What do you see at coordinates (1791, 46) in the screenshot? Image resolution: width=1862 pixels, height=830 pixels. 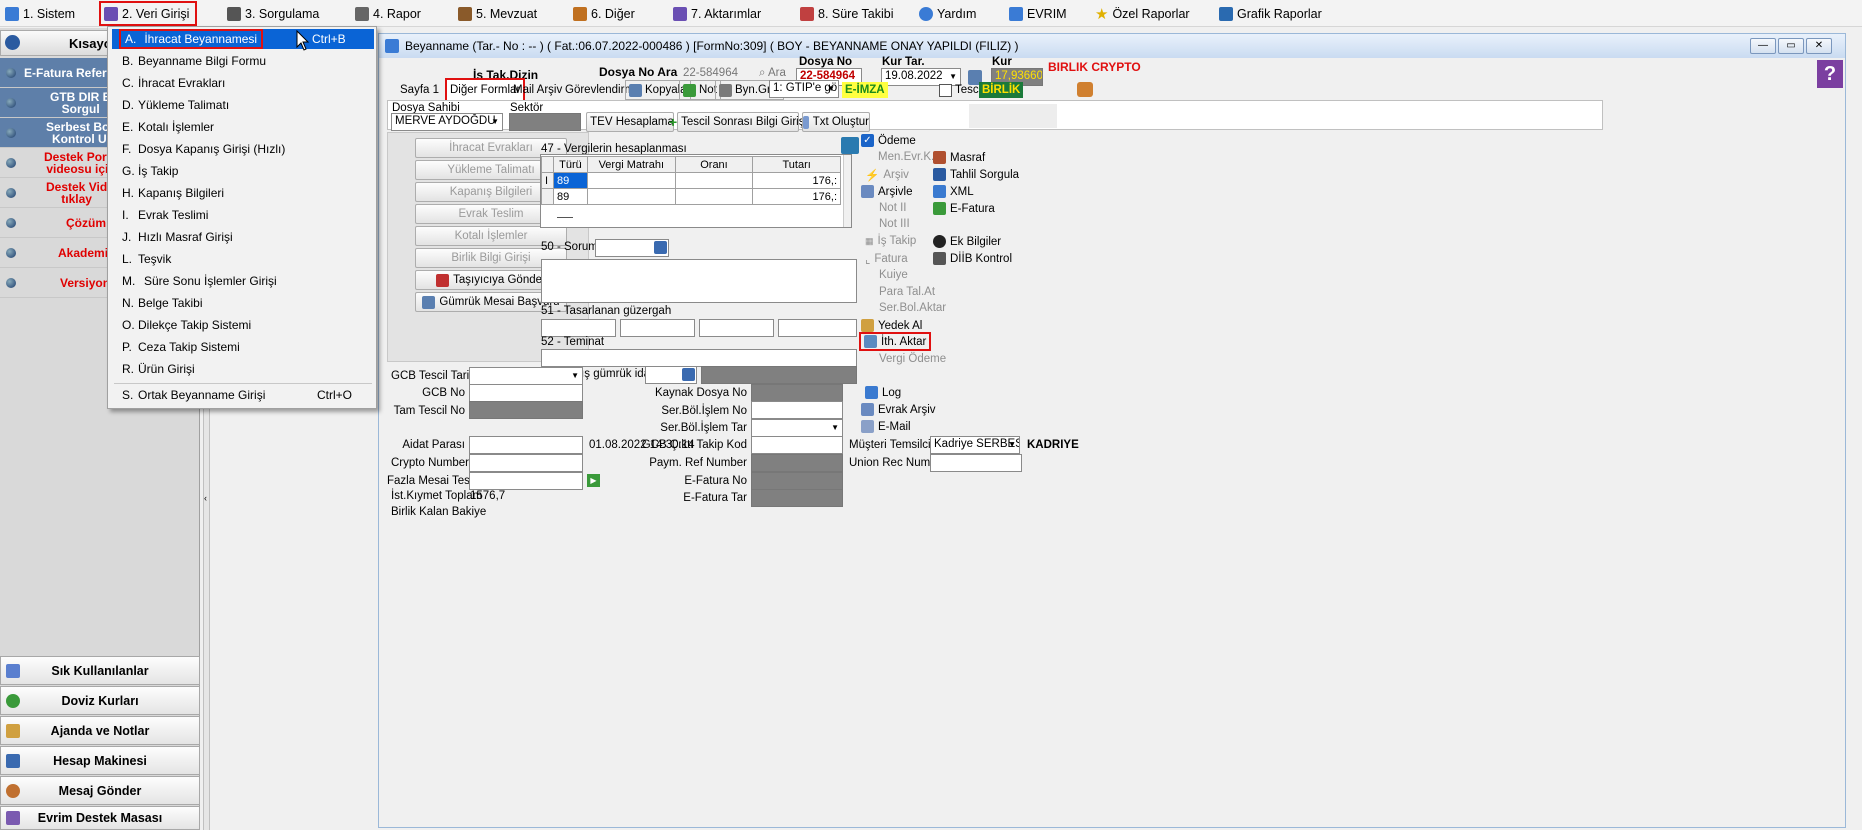 I see `maximize-button: ▭` at bounding box center [1791, 46].